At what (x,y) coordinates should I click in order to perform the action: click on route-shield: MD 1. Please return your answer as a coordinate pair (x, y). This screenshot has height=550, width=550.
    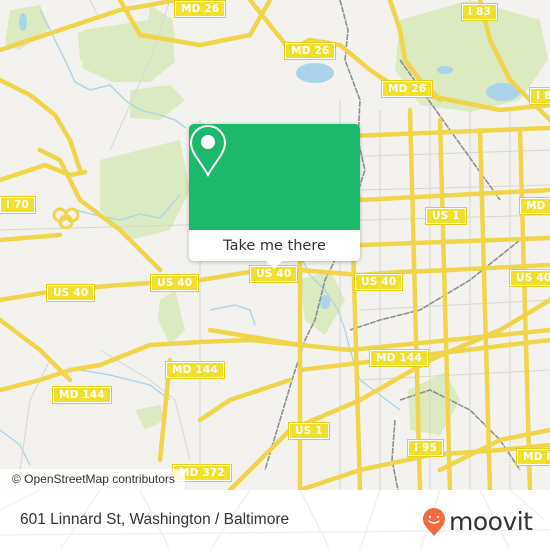
    Looking at the image, I should click on (534, 206).